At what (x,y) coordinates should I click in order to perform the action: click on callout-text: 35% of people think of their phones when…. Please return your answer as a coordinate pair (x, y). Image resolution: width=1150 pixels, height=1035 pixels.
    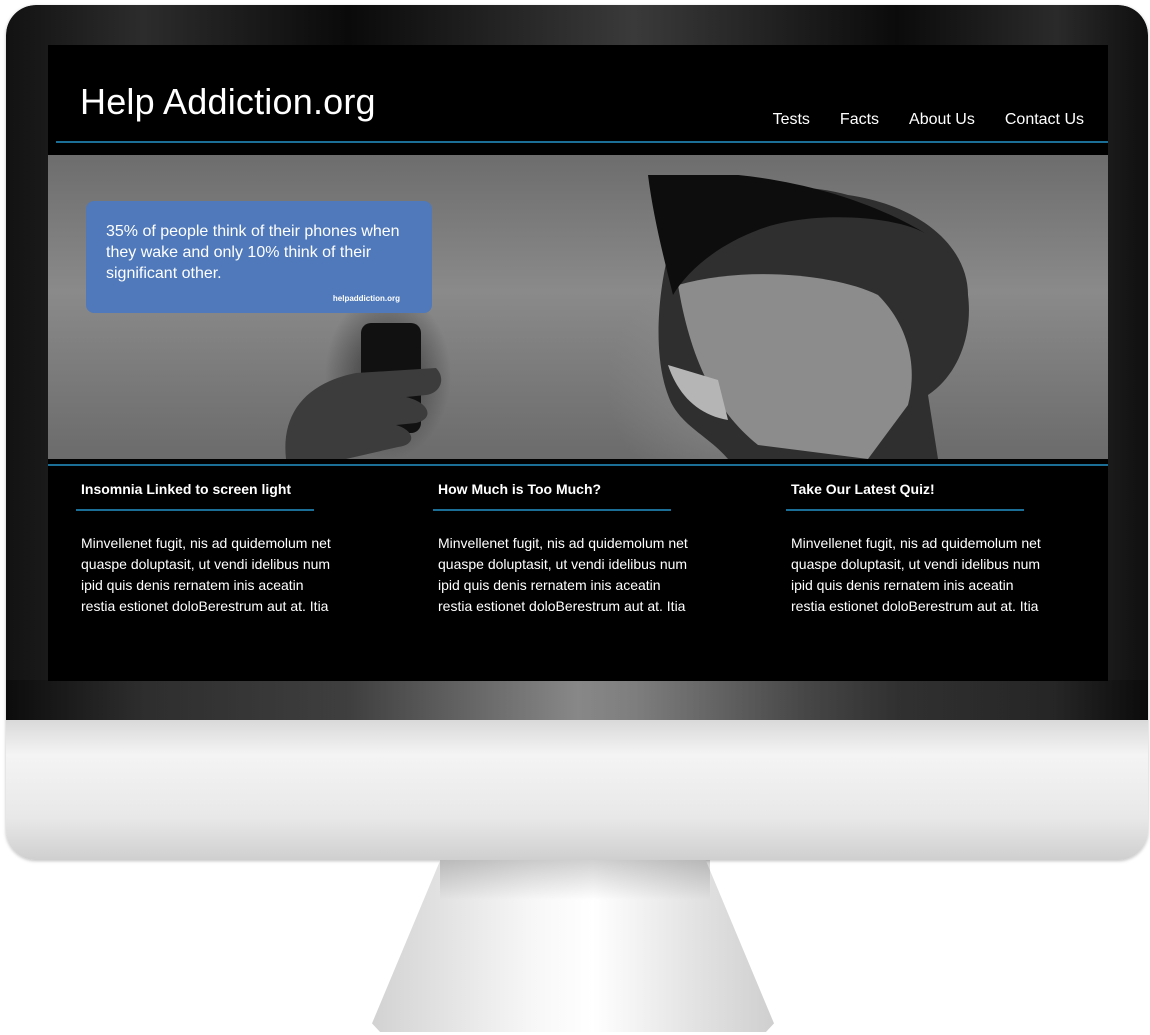
    Looking at the image, I should click on (253, 252).